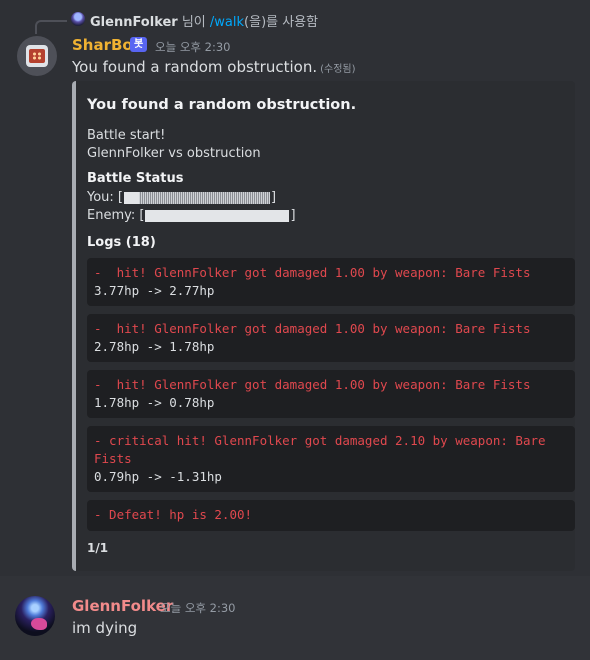 The image size is (590, 660). I want to click on command-reply-header: GlennFolker 님이 /walk(을)를 사용함, so click(204, 20).